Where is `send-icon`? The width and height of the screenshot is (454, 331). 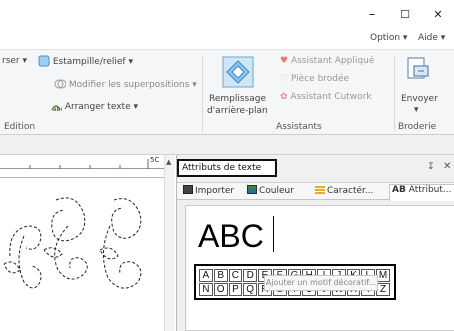 send-icon is located at coordinates (418, 69).